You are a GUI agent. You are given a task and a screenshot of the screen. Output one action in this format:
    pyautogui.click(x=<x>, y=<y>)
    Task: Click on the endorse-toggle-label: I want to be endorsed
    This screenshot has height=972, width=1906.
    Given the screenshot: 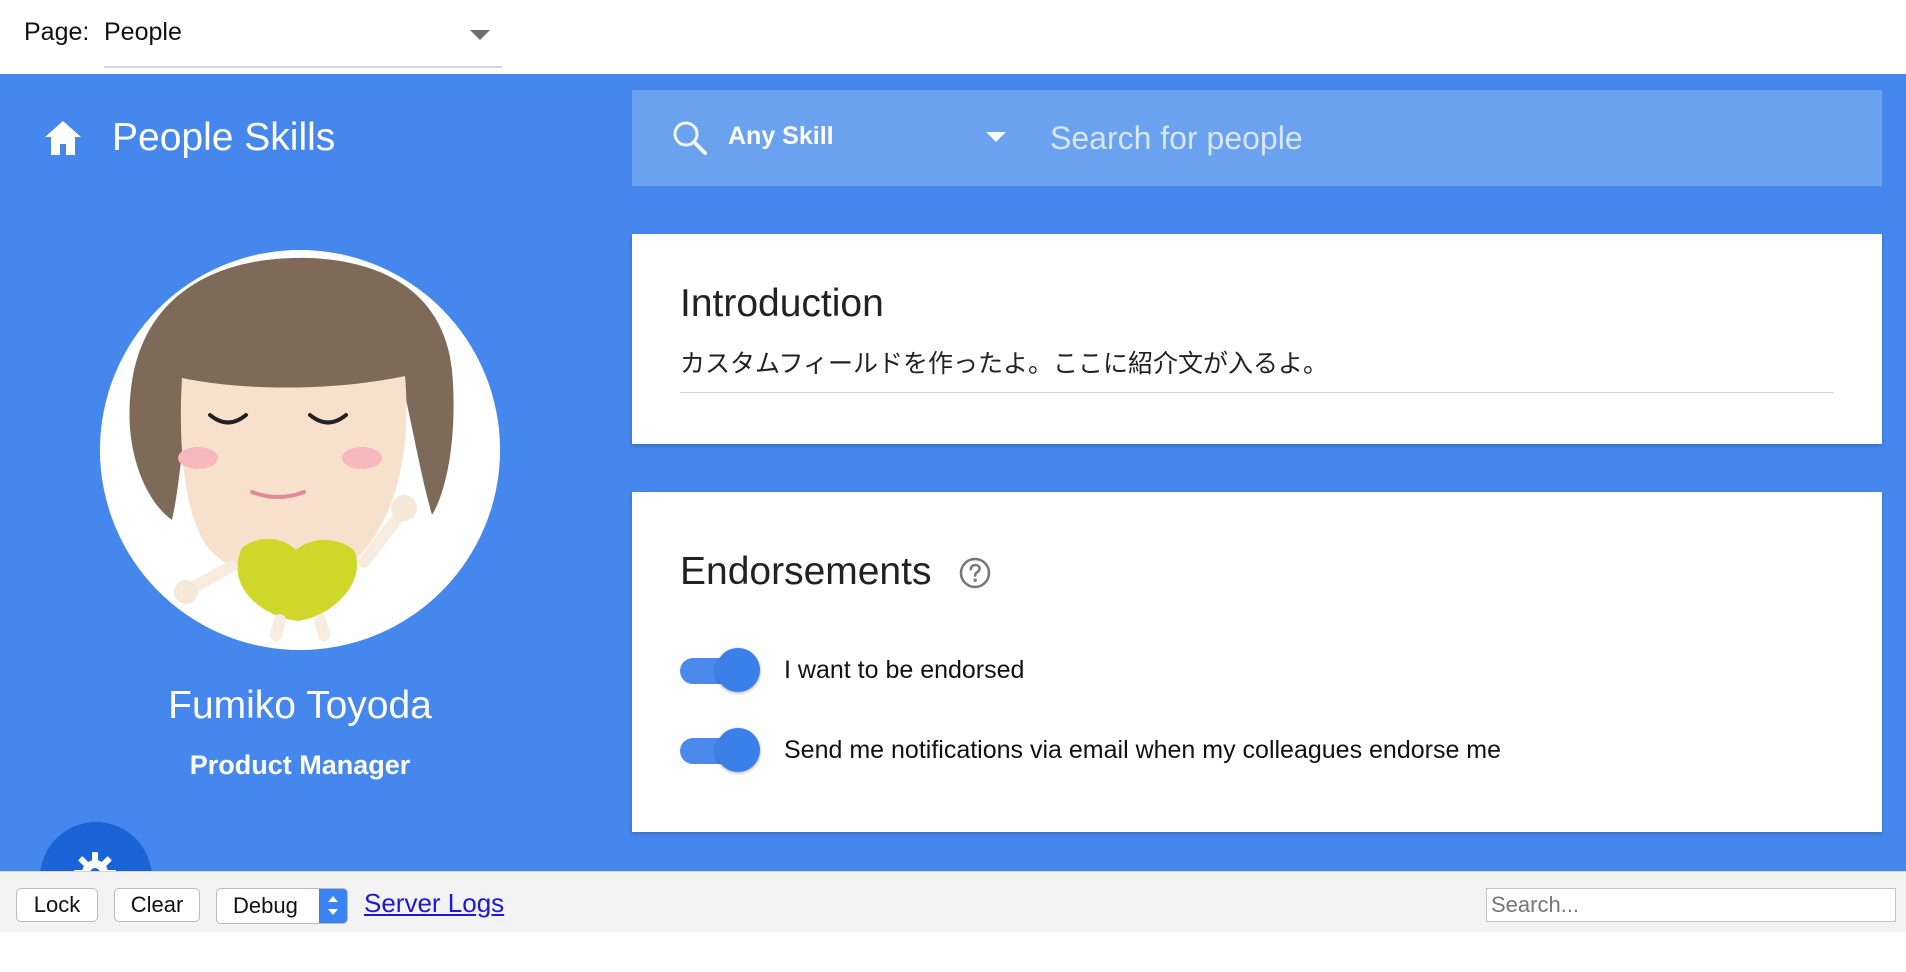 What is the action you would take?
    pyautogui.click(x=904, y=670)
    